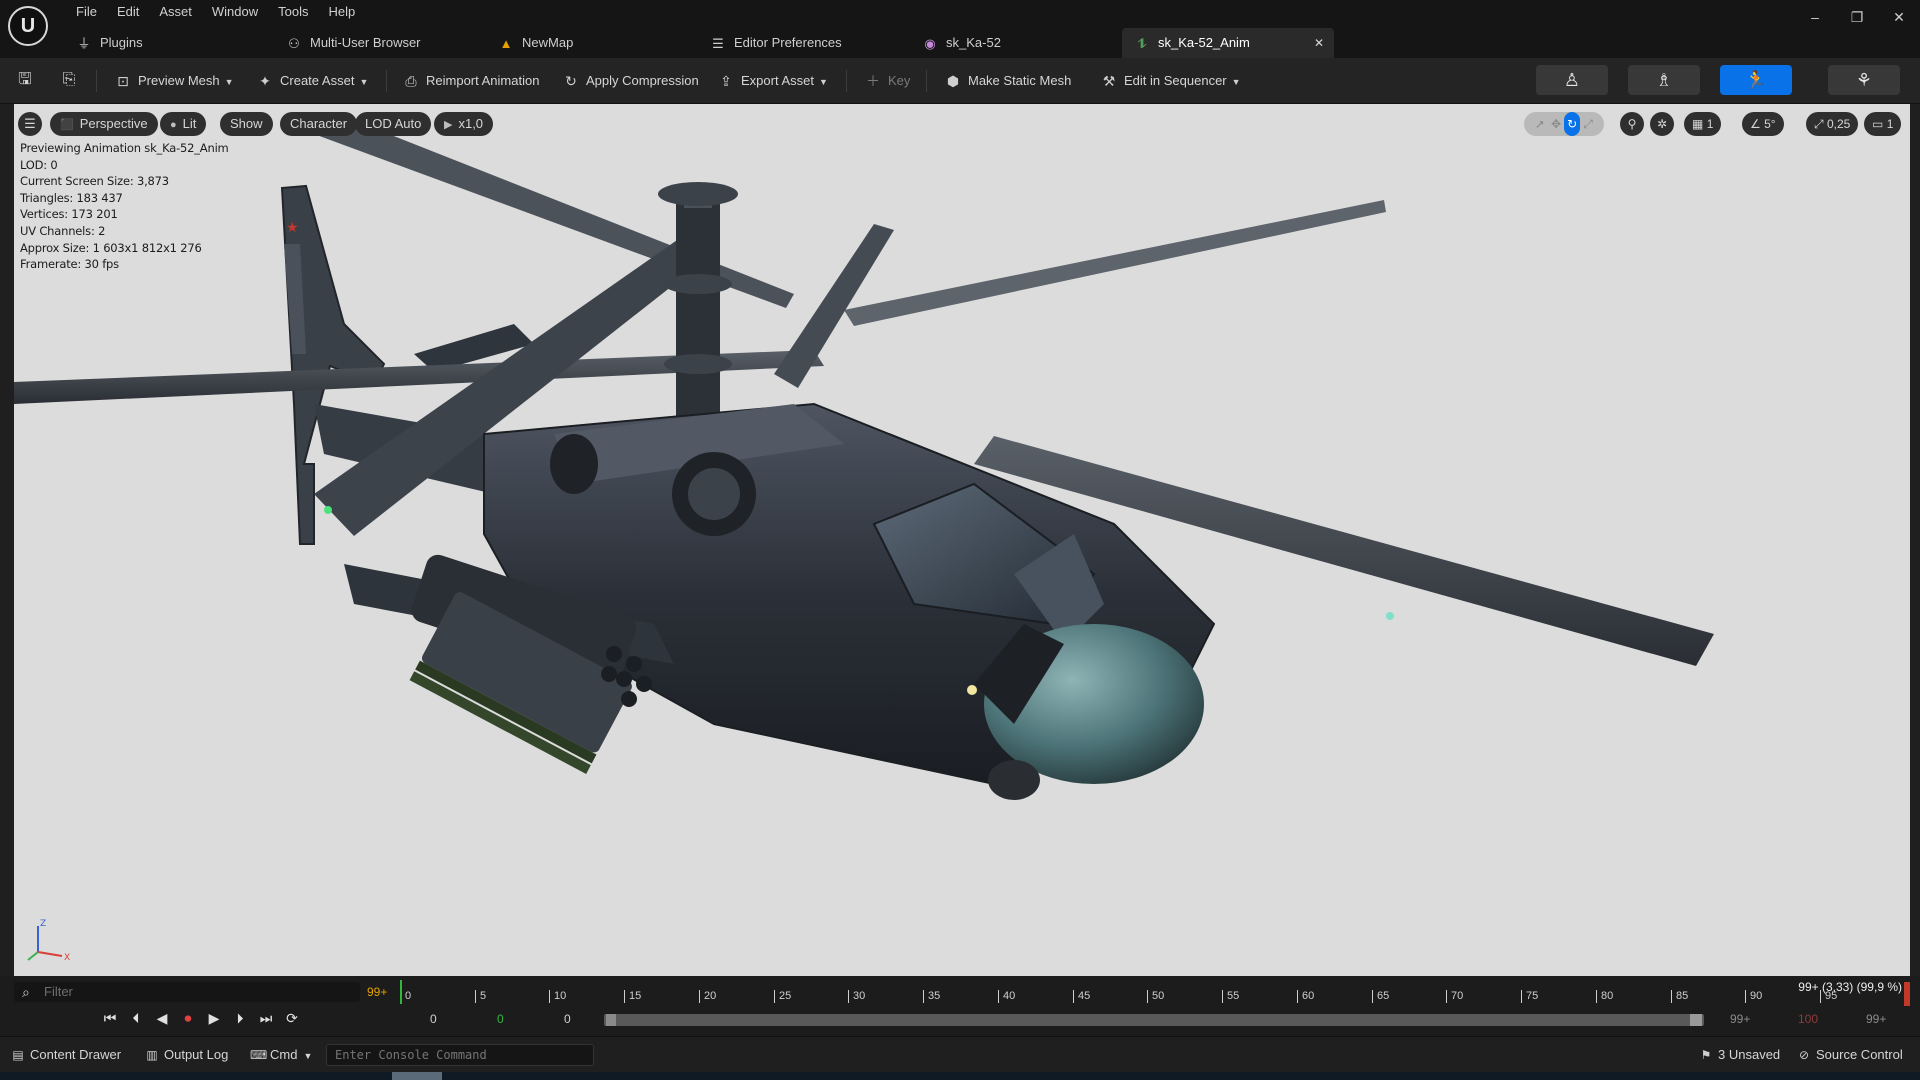  Describe the element at coordinates (630, 81) in the screenshot. I see `apply-compression-button: ↻ Apply Compression` at that location.